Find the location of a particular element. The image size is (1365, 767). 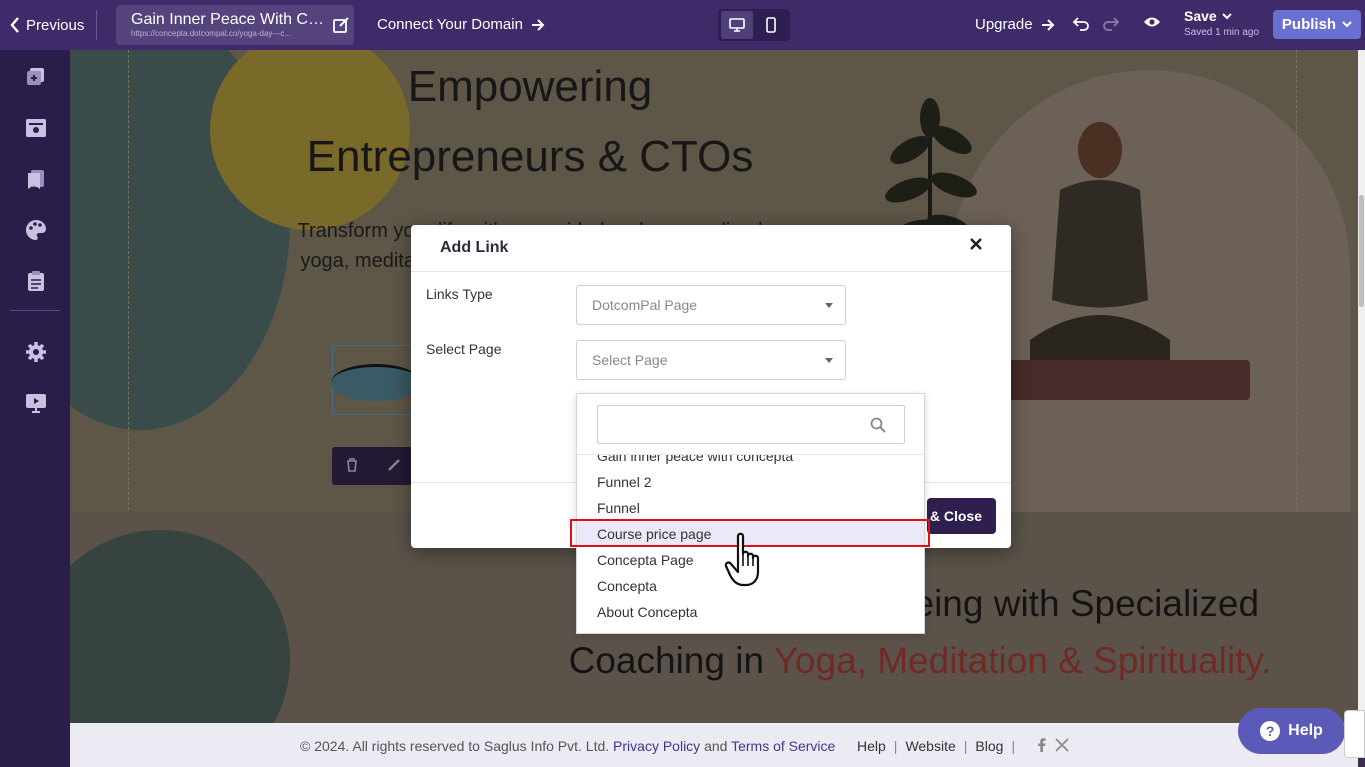

footer-links: Help | Website | Blog | is located at coordinates (940, 746).